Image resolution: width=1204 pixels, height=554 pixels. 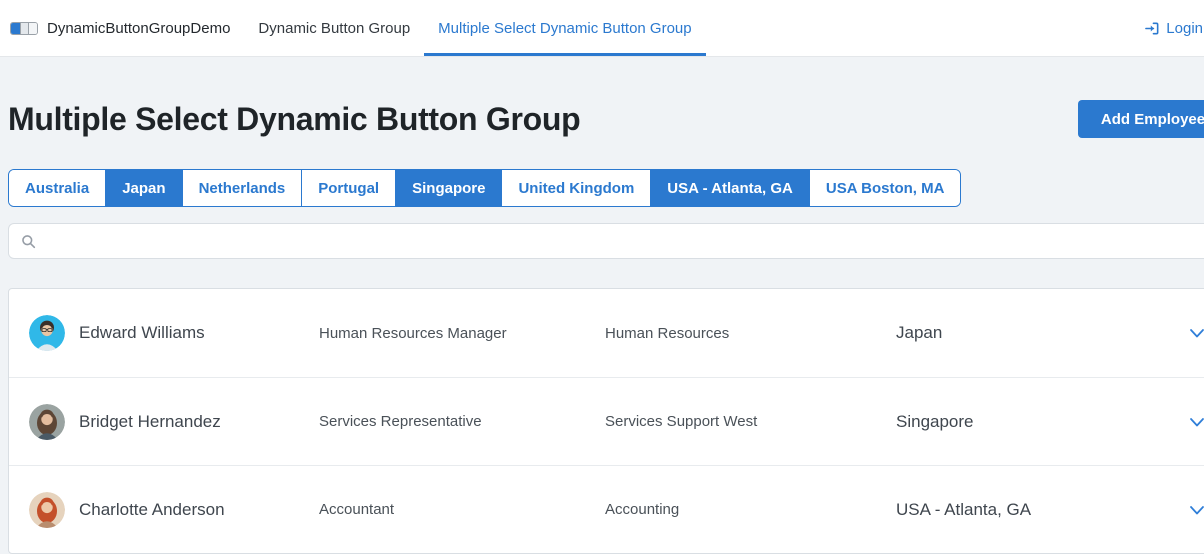 What do you see at coordinates (139, 28) in the screenshot?
I see `brand-label: DynamicButtonGroupDemo` at bounding box center [139, 28].